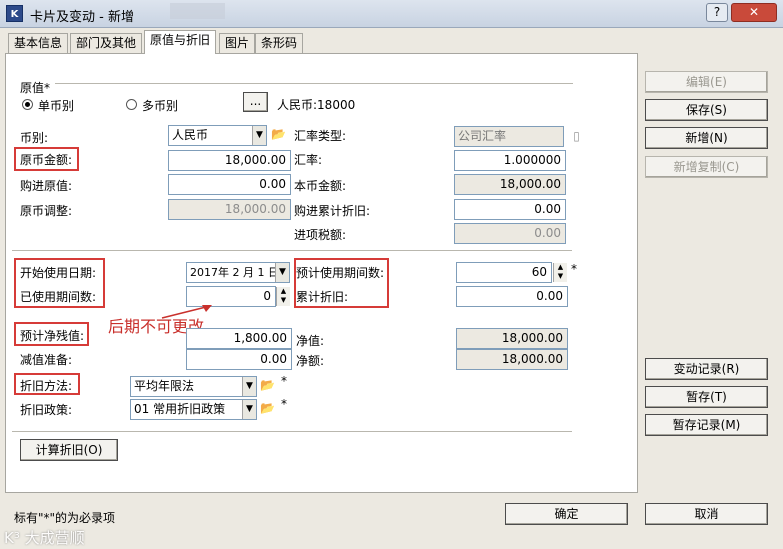 The width and height of the screenshot is (783, 549). What do you see at coordinates (279, 43) in the screenshot?
I see `tab-barcode: 条形码` at bounding box center [279, 43].